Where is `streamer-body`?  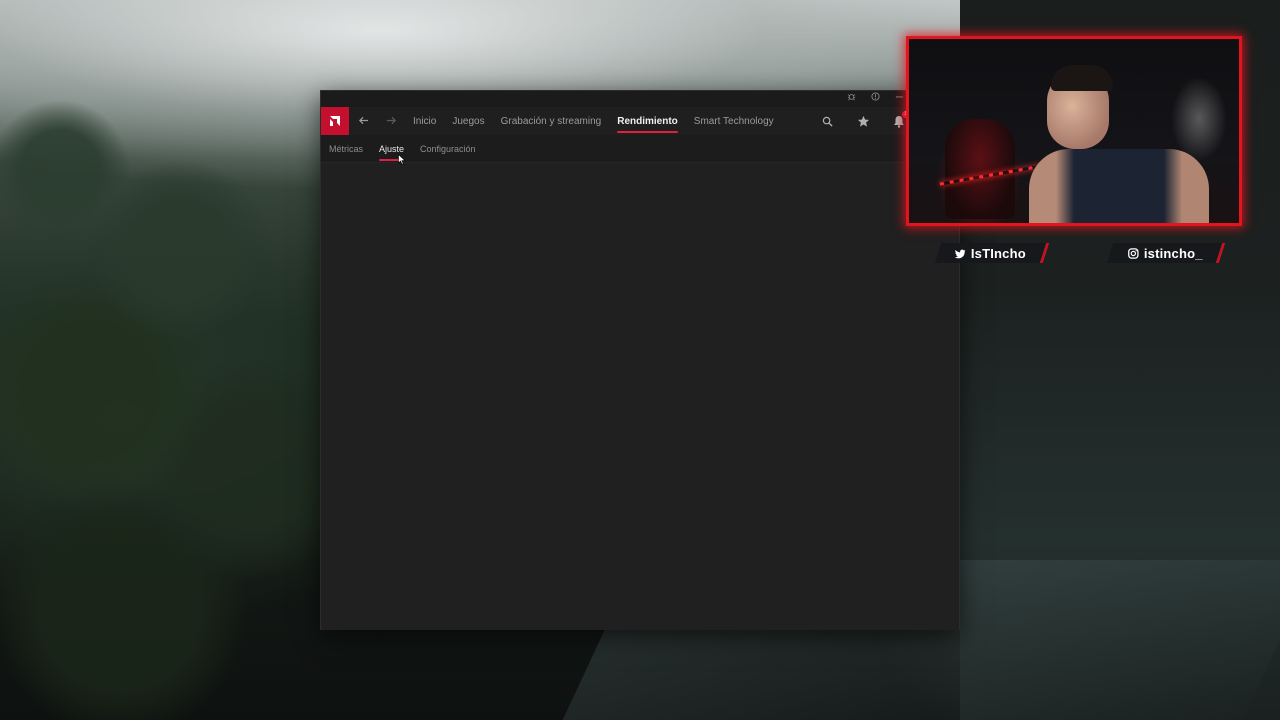
streamer-body is located at coordinates (1119, 186).